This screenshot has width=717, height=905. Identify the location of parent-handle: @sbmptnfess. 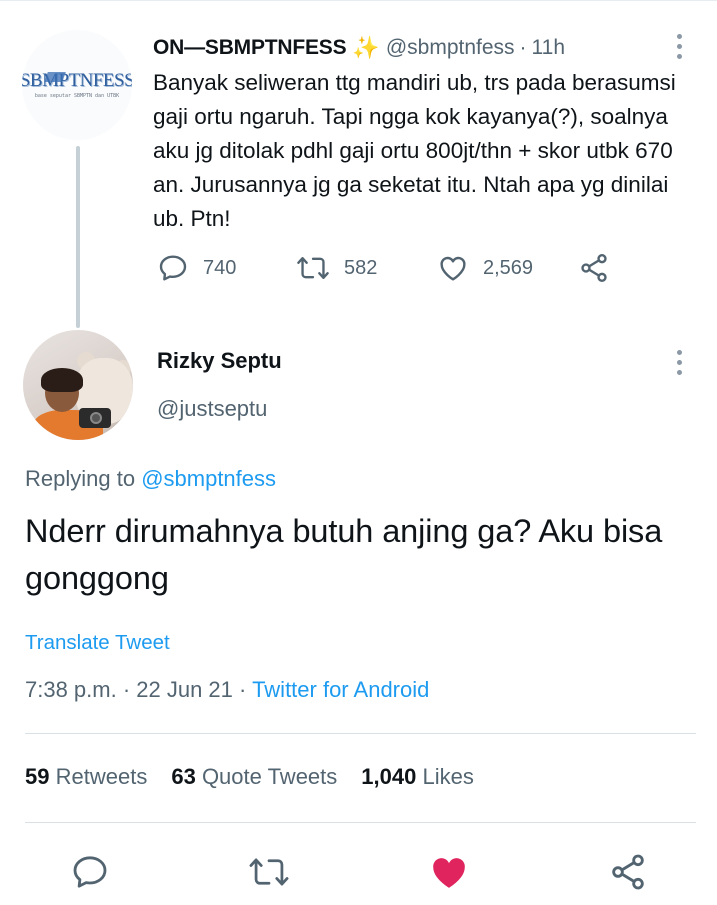
(450, 48).